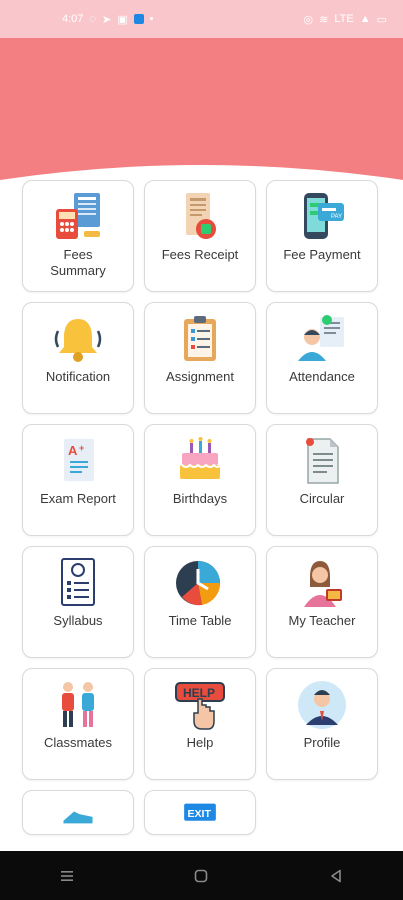 Image resolution: width=403 pixels, height=900 pixels. I want to click on back-button, so click(336, 876).